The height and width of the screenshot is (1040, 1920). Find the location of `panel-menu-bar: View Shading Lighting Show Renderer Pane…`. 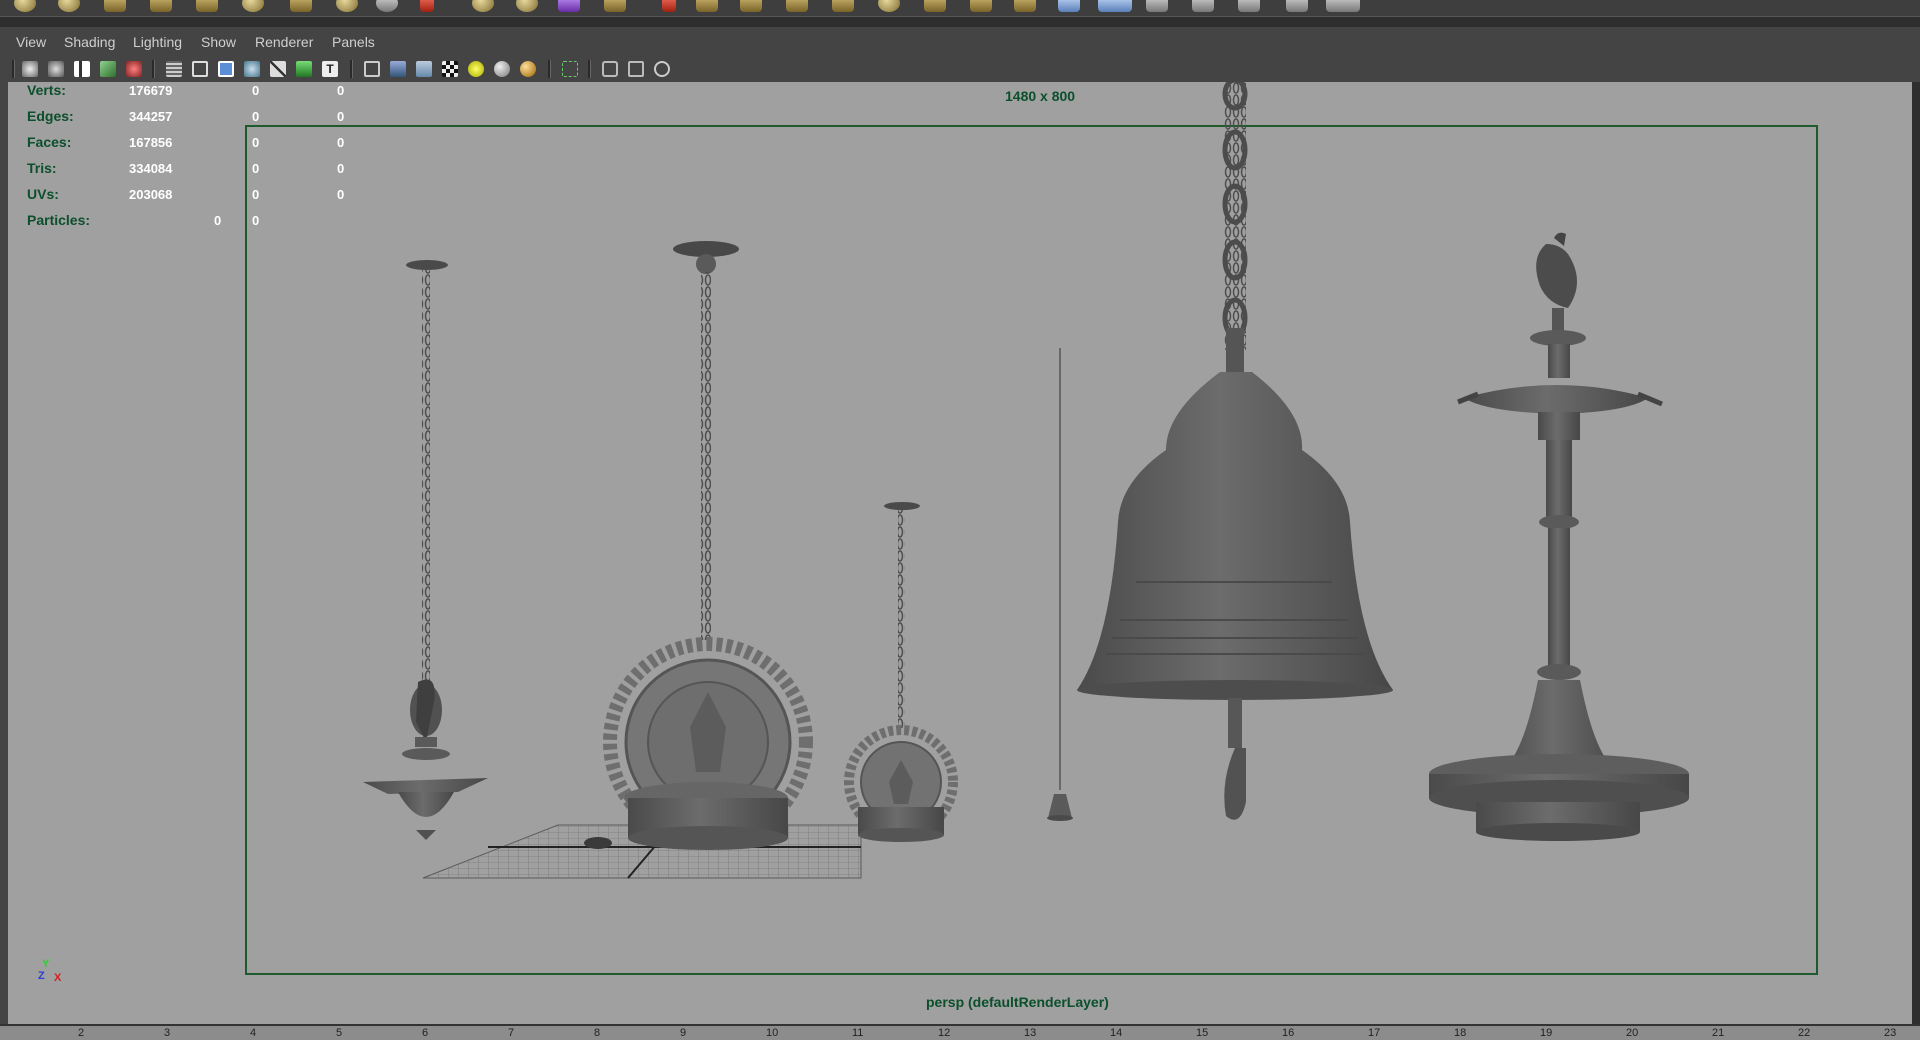

panel-menu-bar: View Shading Lighting Show Renderer Pane… is located at coordinates (964, 41).